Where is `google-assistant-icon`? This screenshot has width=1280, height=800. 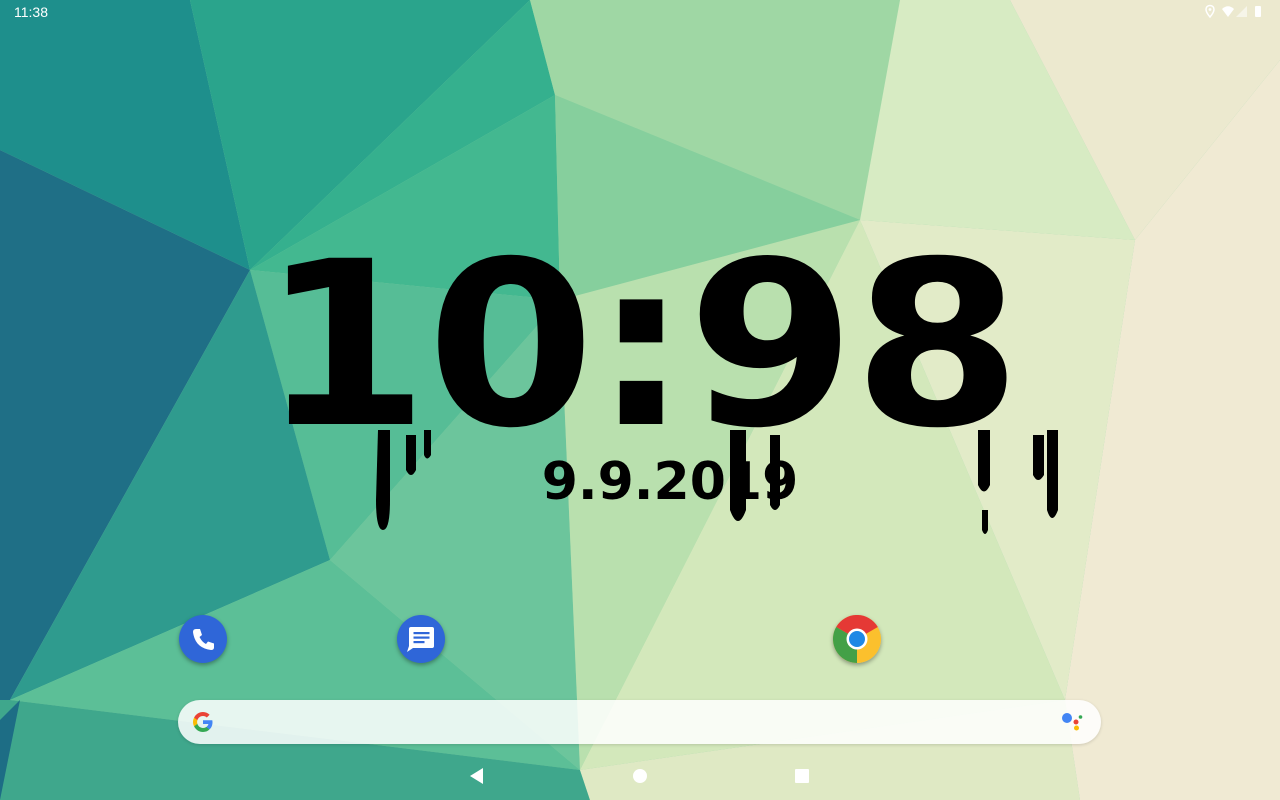 google-assistant-icon is located at coordinates (1073, 722).